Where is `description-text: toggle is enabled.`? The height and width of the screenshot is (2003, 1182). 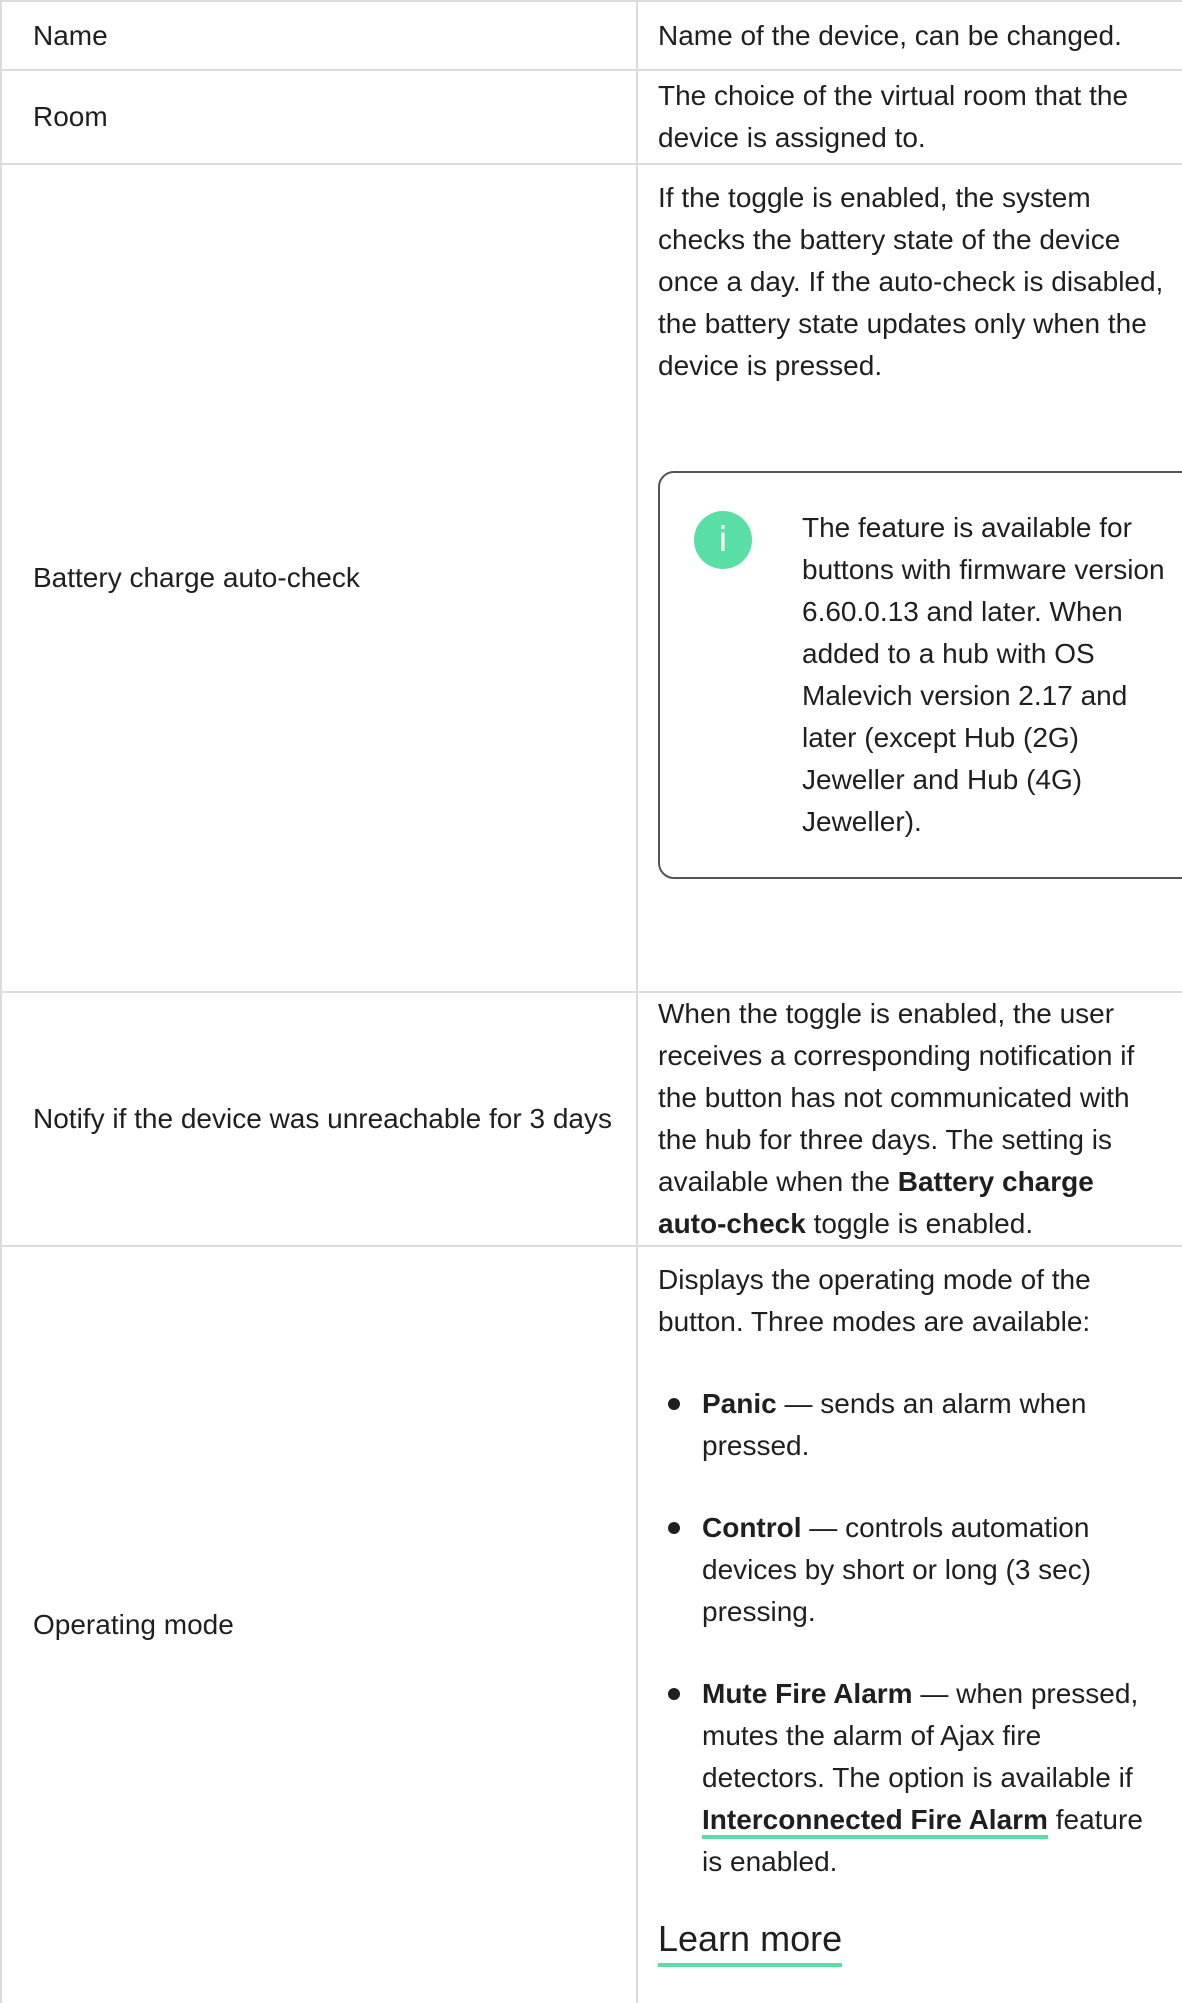 description-text: toggle is enabled. is located at coordinates (919, 1223).